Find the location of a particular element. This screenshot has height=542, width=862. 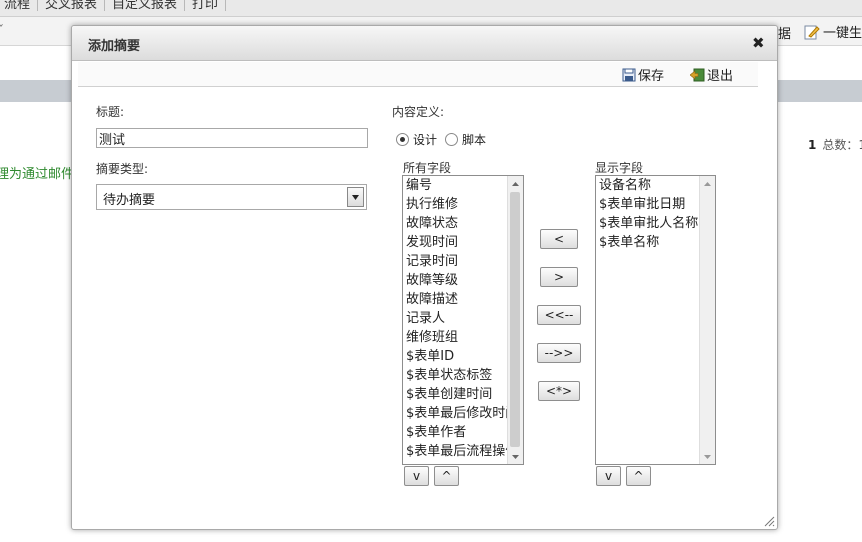

shown-fields-label: 显示字段 is located at coordinates (619, 168).